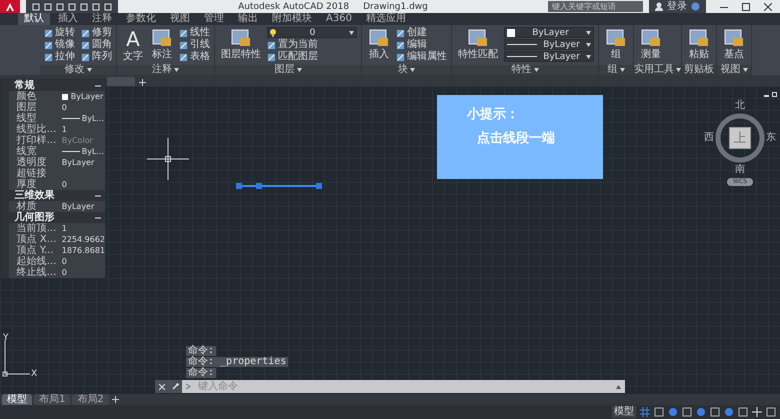 The image size is (780, 419). What do you see at coordinates (141, 19) in the screenshot?
I see `ribbon-tab: 参数化` at bounding box center [141, 19].